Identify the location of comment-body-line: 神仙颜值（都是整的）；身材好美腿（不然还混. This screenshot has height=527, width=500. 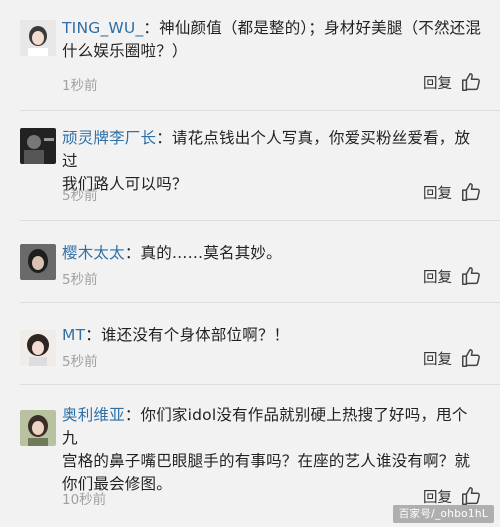
(320, 28).